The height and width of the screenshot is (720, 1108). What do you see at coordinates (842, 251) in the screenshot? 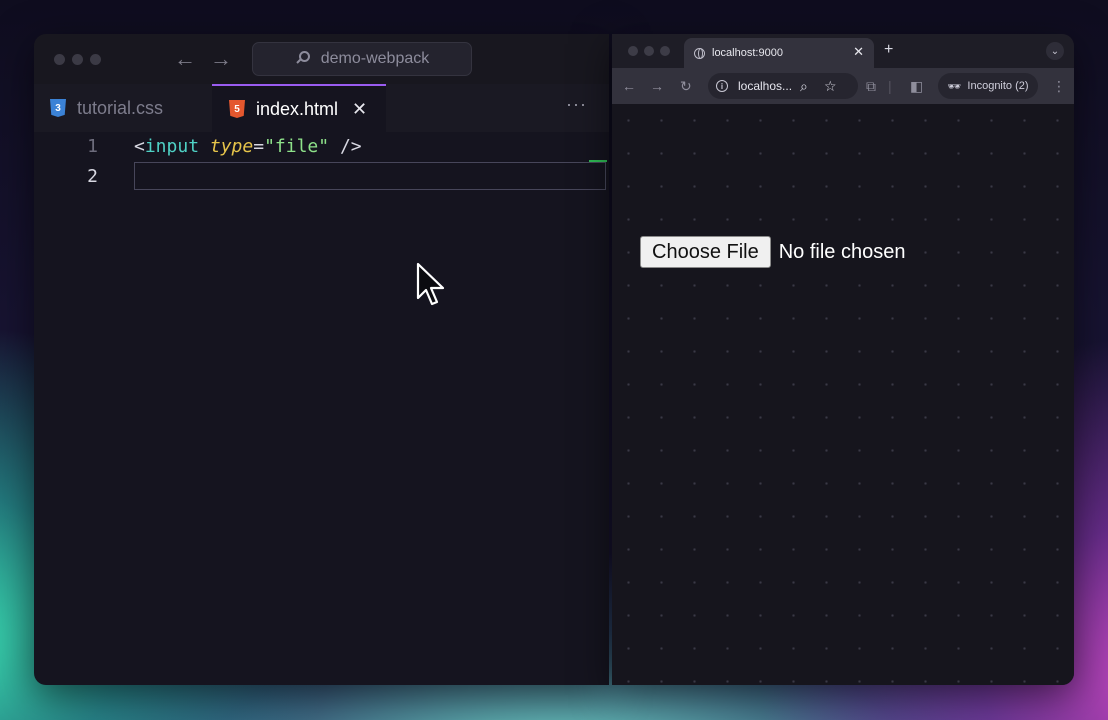
I see `file-status-text: No file chosen` at bounding box center [842, 251].